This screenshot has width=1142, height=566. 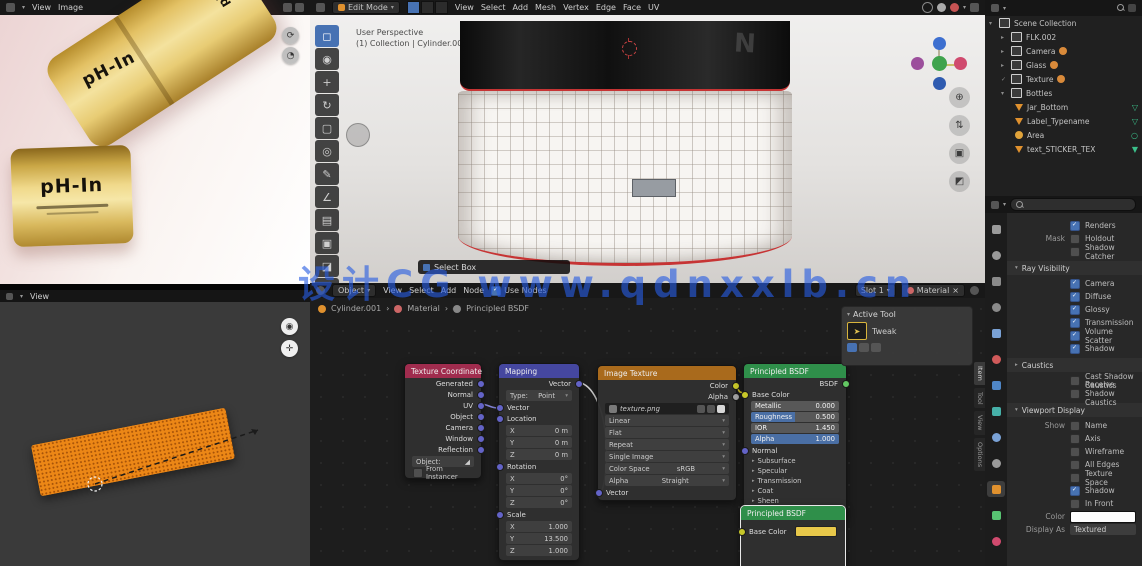 What do you see at coordinates (996, 333) in the screenshot?
I see `tab-scene` at bounding box center [996, 333].